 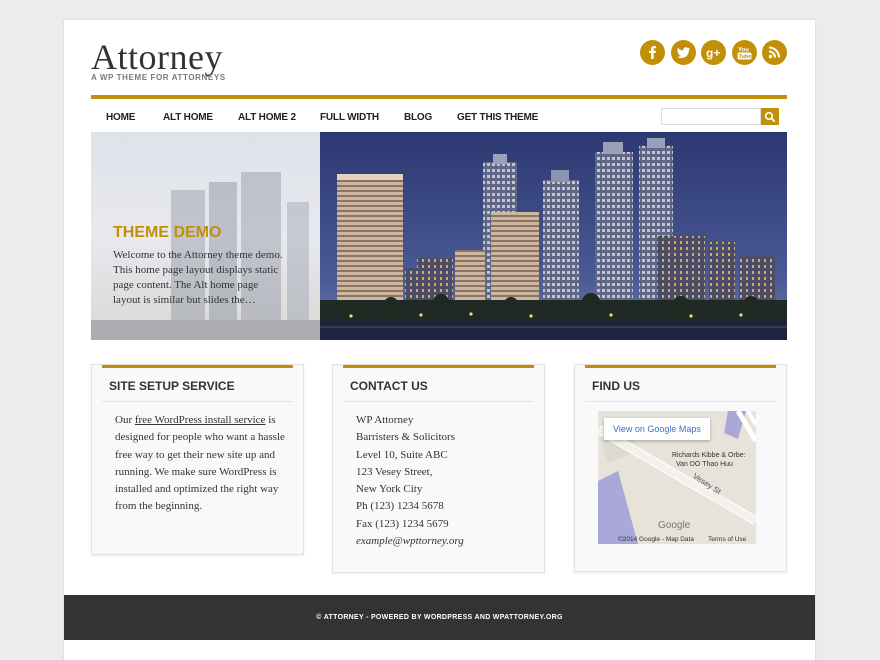 What do you see at coordinates (744, 52) in the screenshot?
I see `youtube-icon: You Tube` at bounding box center [744, 52].